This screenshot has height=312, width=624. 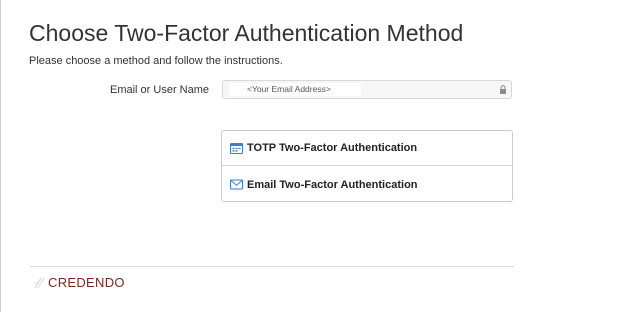 I want to click on credendo-logo-text: CREDENDO, so click(x=86, y=282).